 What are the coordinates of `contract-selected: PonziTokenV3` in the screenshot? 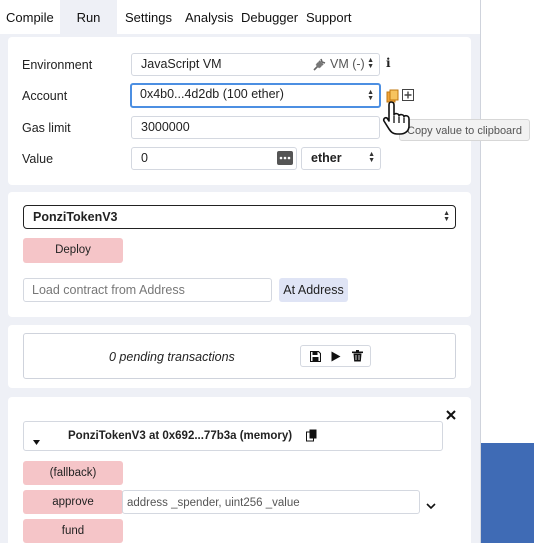 It's located at (75, 217).